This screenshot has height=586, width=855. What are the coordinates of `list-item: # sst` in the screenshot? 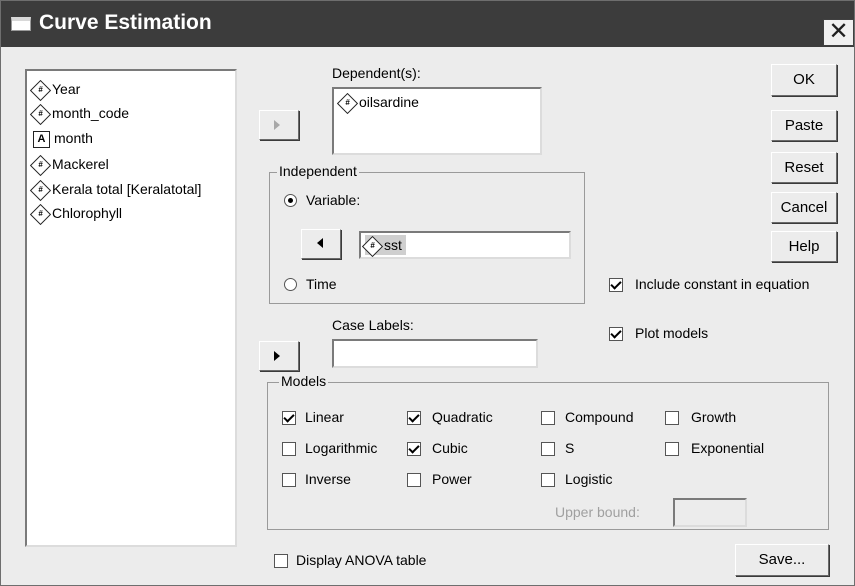 It's located at (383, 246).